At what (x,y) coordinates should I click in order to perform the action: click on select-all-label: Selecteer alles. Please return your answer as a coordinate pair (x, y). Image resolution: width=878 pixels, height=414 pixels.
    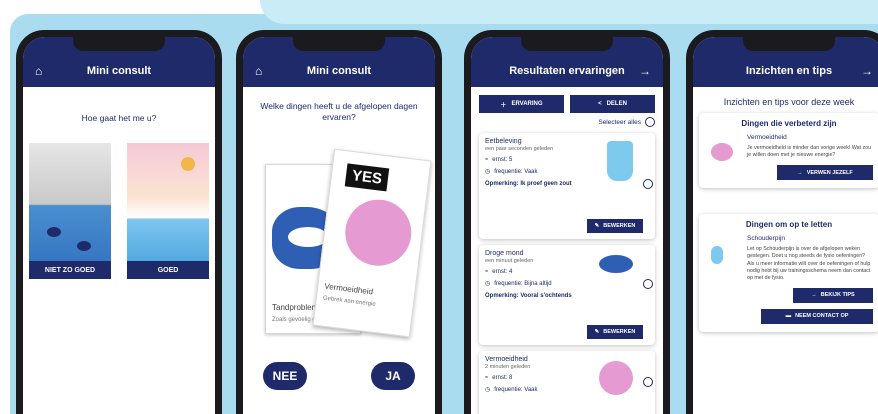
    Looking at the image, I should click on (619, 122).